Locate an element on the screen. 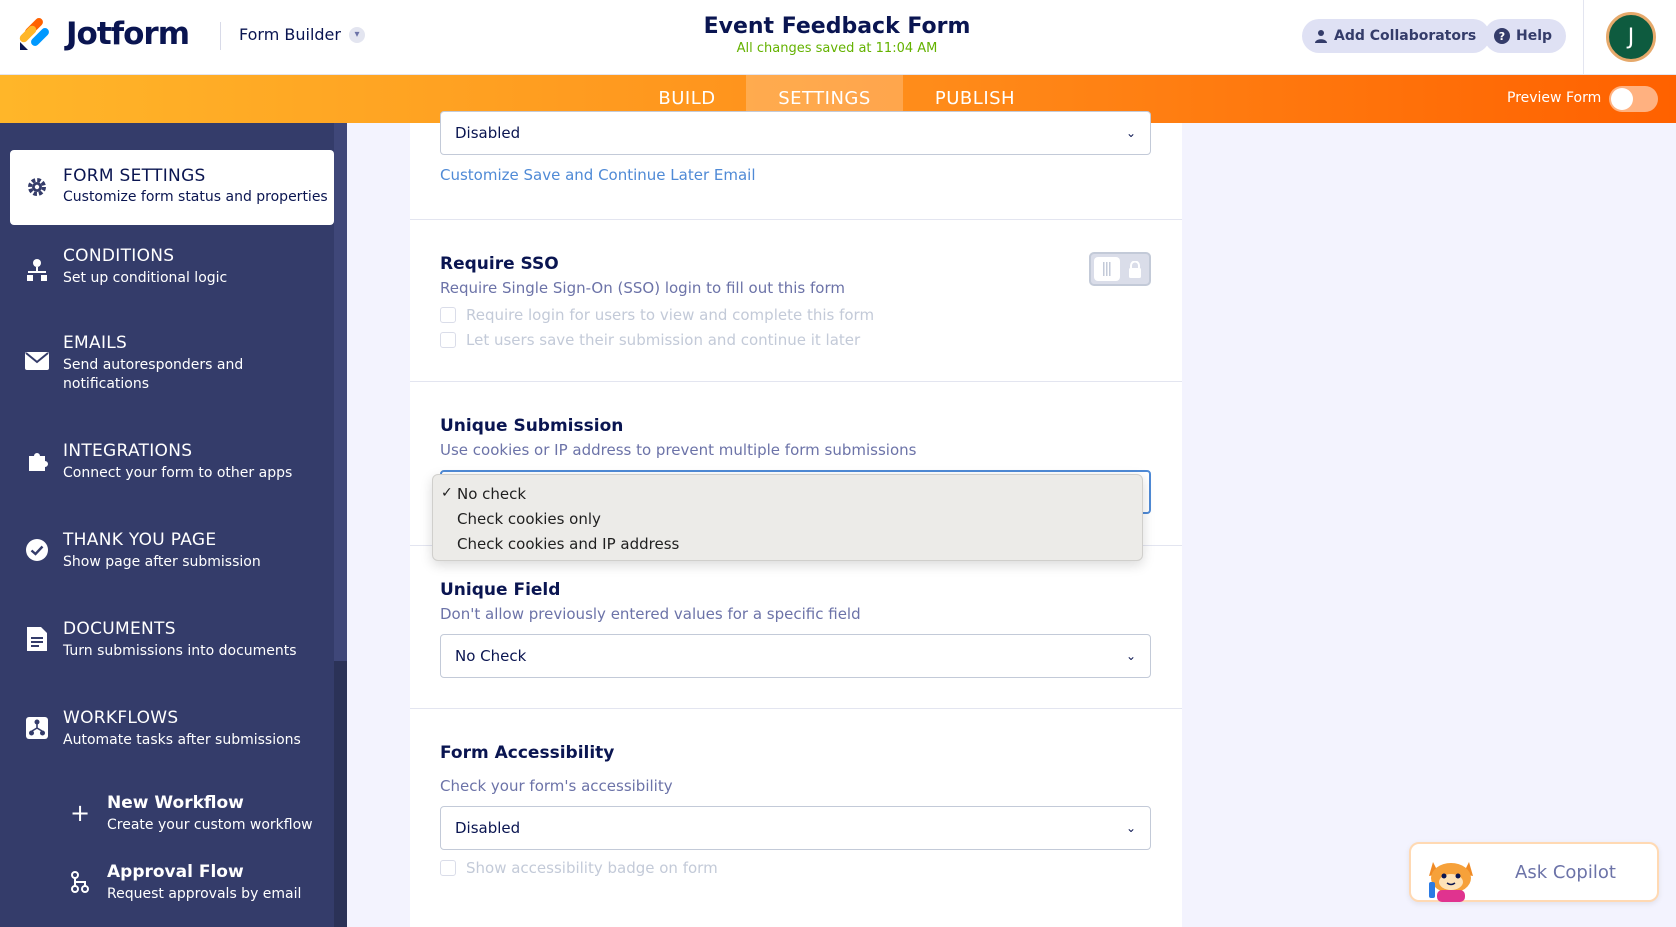 This screenshot has width=1676, height=927. sidebar-item-title: WORKFLOWS is located at coordinates (121, 718).